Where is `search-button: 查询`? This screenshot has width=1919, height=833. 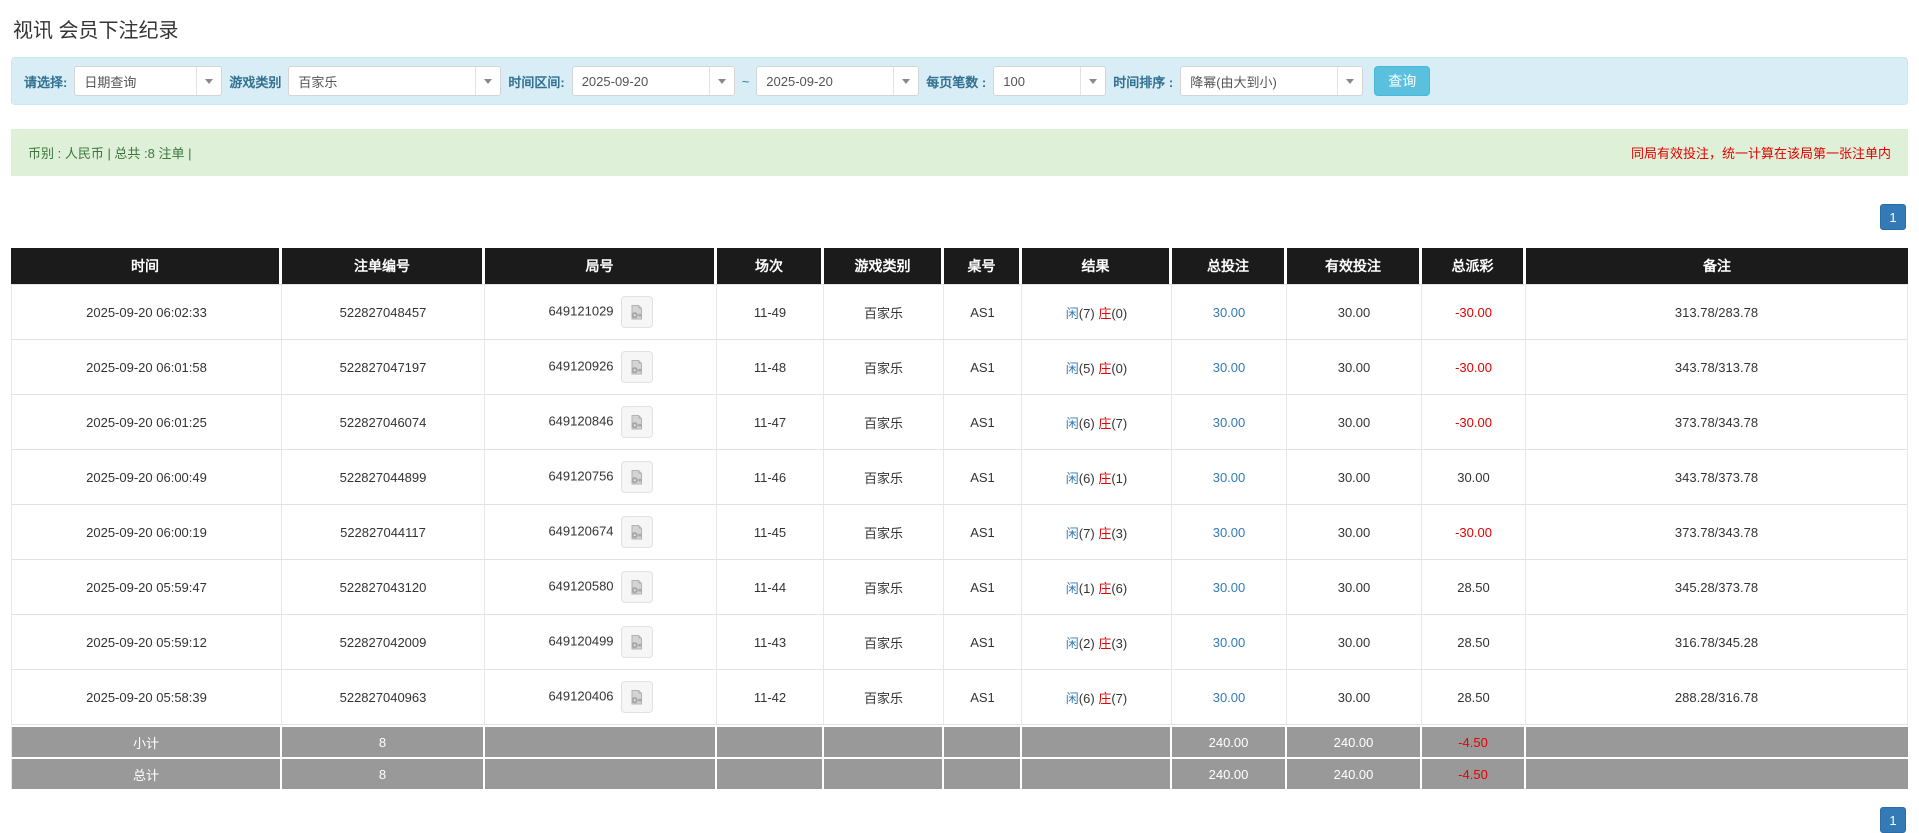
search-button: 查询 is located at coordinates (1402, 81).